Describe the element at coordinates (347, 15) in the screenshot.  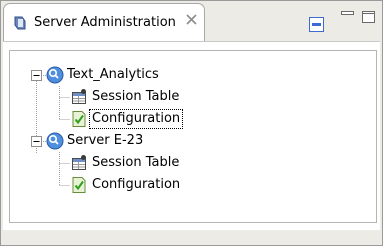
I see `minimize-icon` at that location.